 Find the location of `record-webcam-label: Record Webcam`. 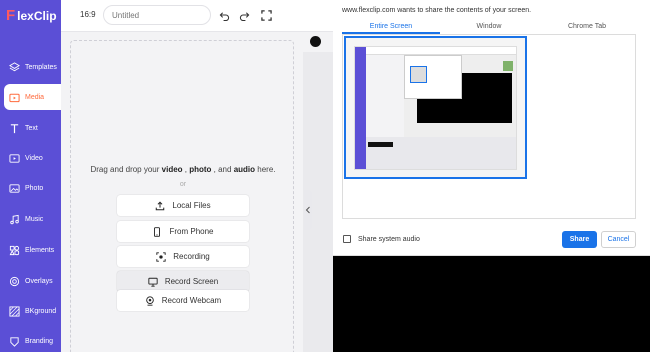

record-webcam-label: Record Webcam is located at coordinates (191, 300).